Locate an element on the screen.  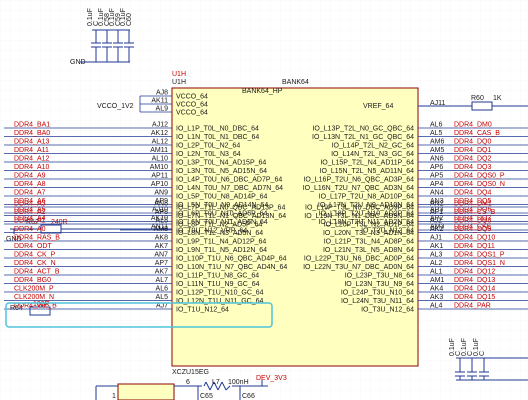
pin-name: IO_L10N_T1U_N7_QBC_AD4N_64 is located at coordinates (231, 267).